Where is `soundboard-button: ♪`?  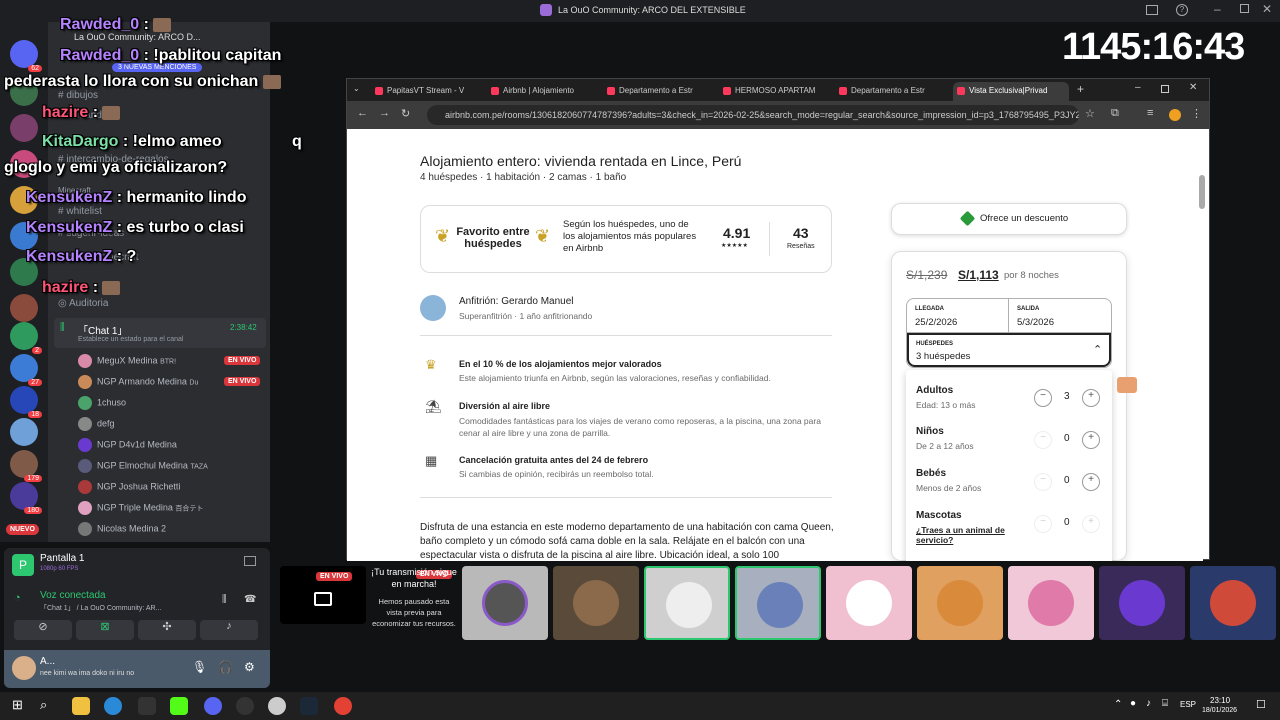 soundboard-button: ♪ is located at coordinates (229, 630).